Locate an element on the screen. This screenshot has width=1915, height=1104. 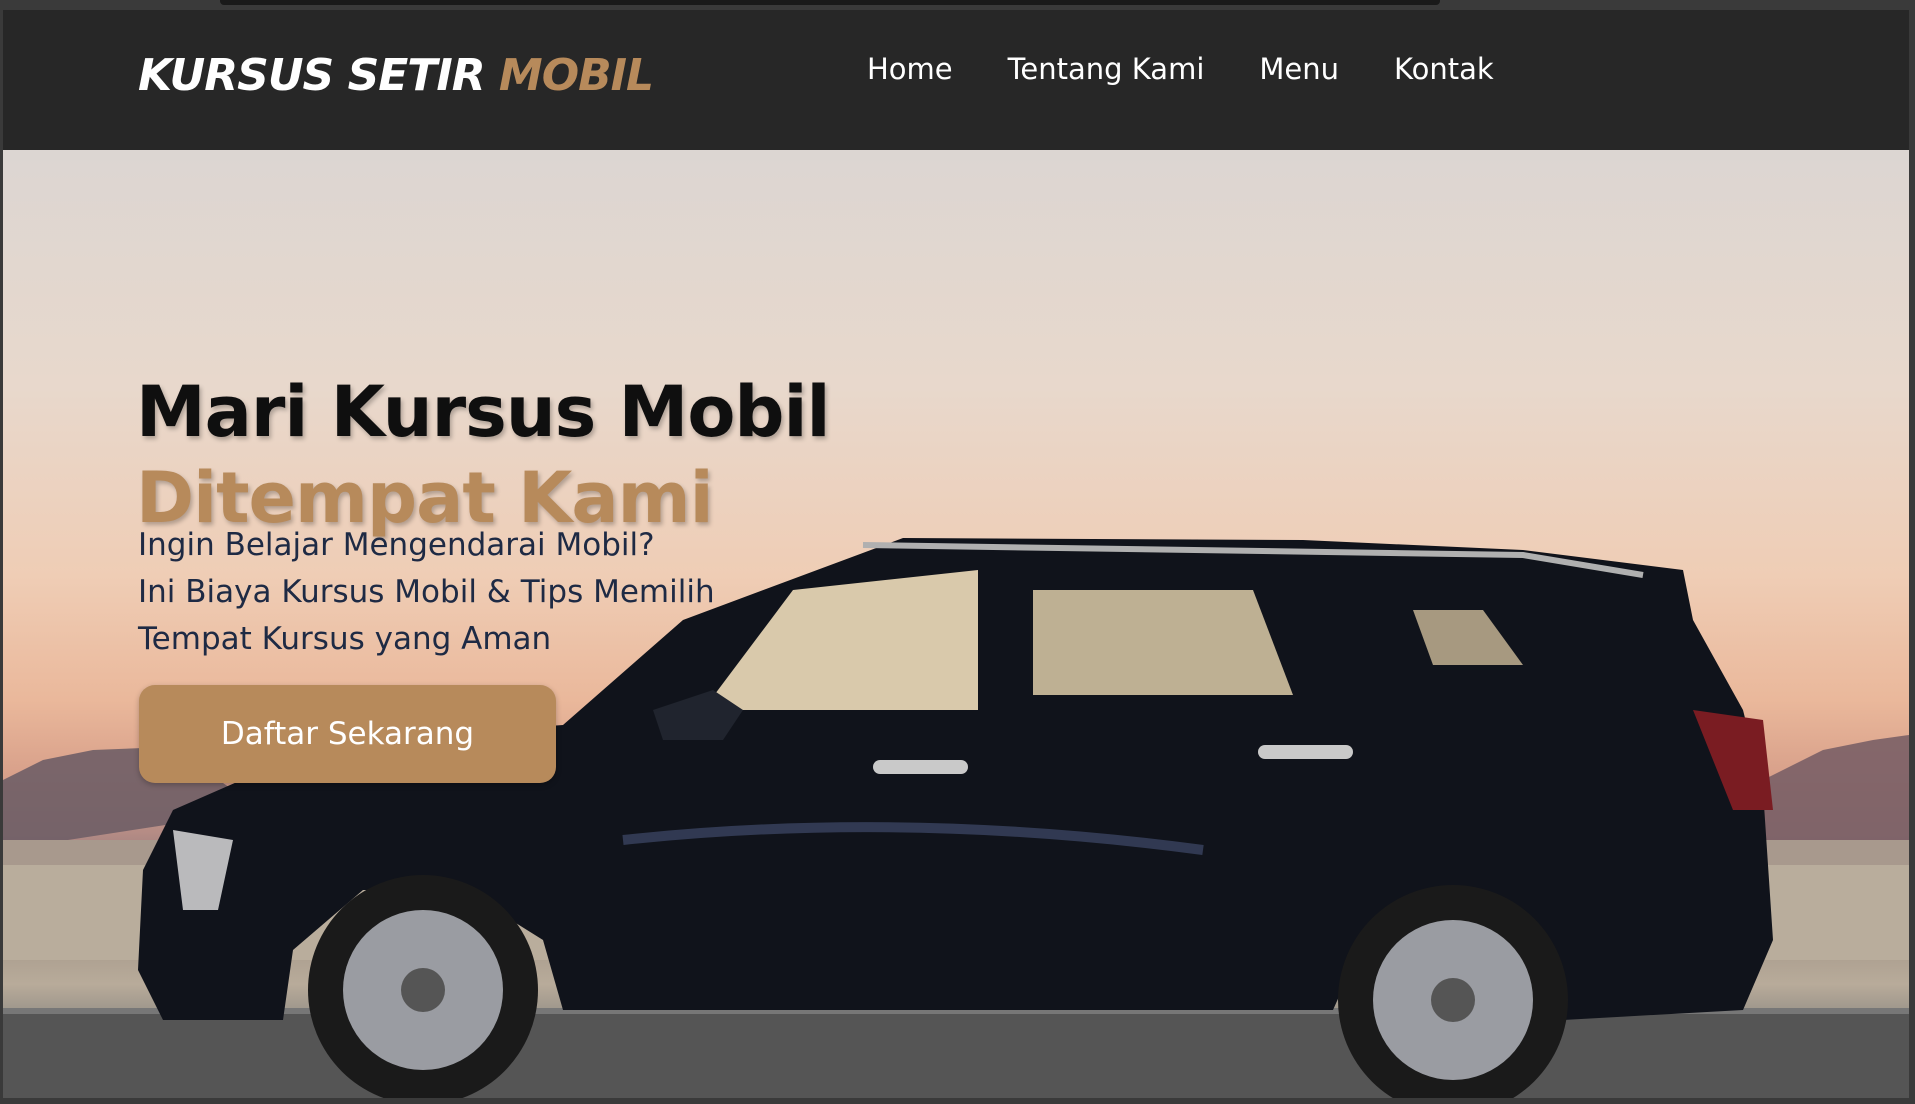
door-handle-front is located at coordinates (920, 767).